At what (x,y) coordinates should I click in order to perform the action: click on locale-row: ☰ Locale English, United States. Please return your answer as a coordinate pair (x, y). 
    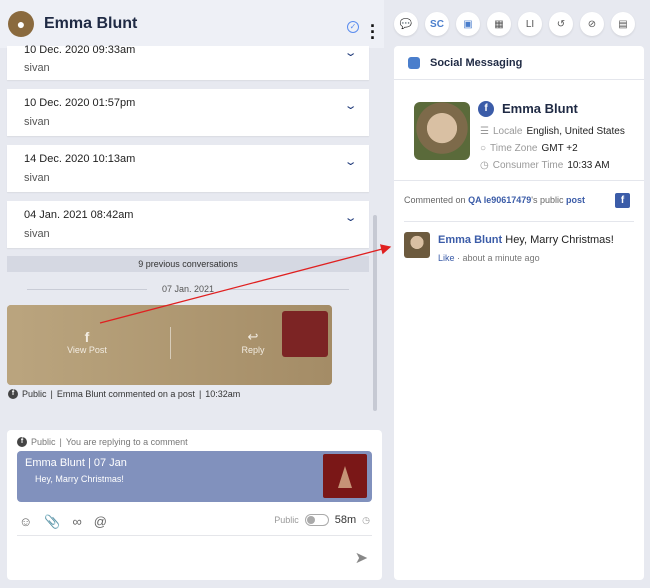
    Looking at the image, I should click on (552, 131).